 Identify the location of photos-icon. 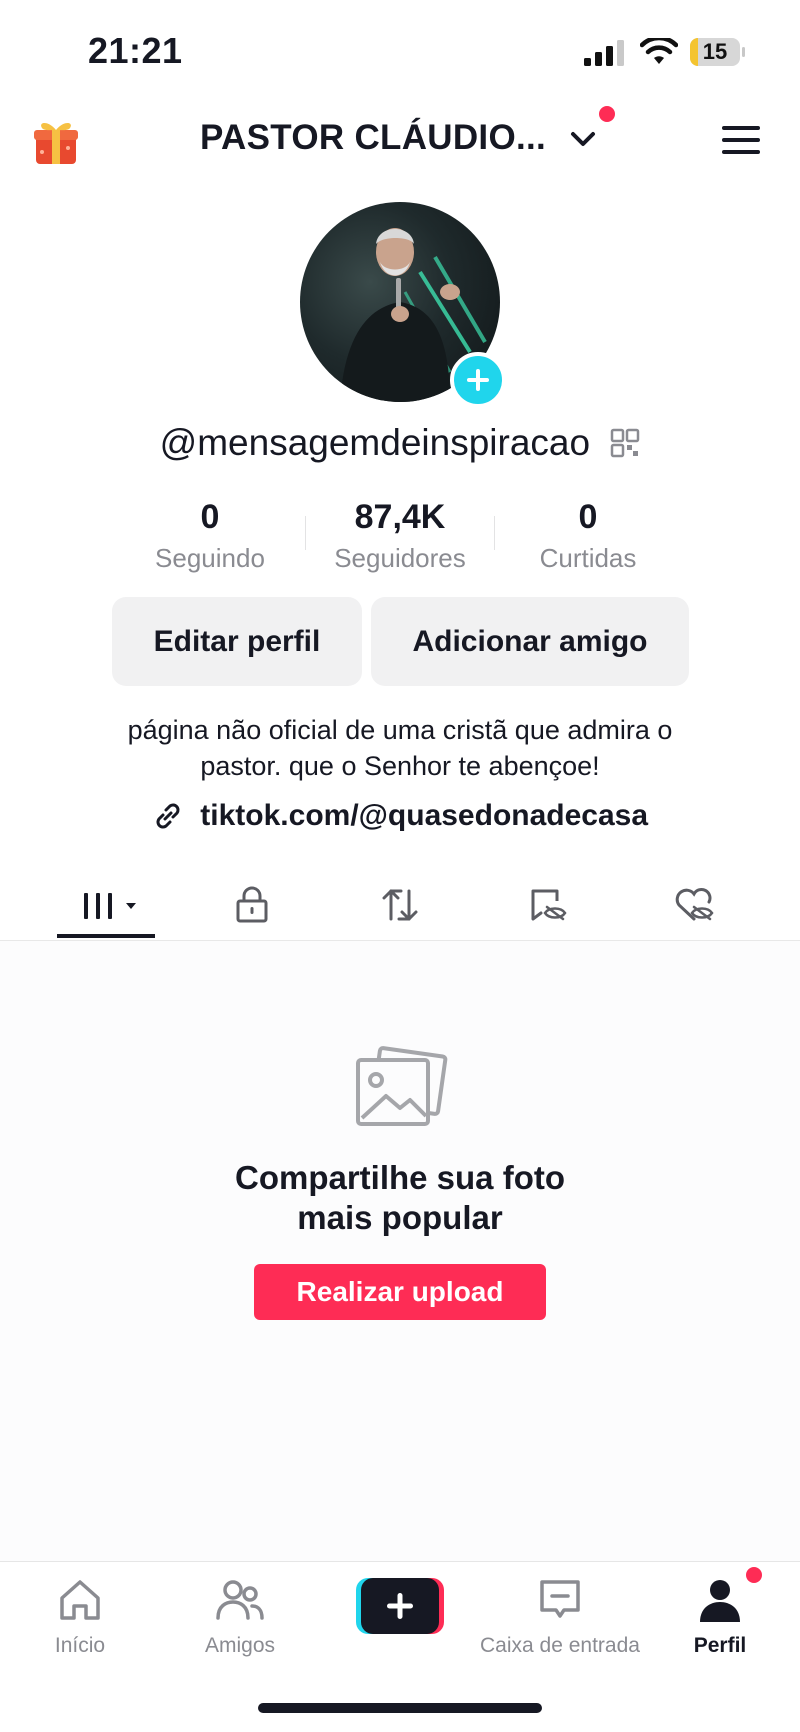
(402, 1086).